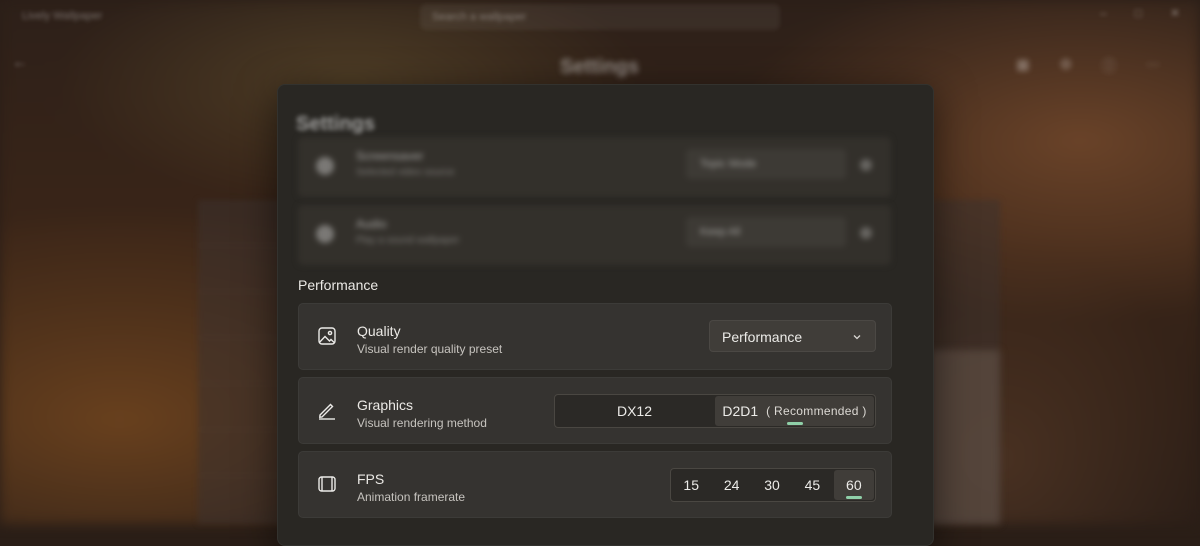 The image size is (1200, 546). What do you see at coordinates (766, 232) in the screenshot?
I see `audio-combo: Keep All` at bounding box center [766, 232].